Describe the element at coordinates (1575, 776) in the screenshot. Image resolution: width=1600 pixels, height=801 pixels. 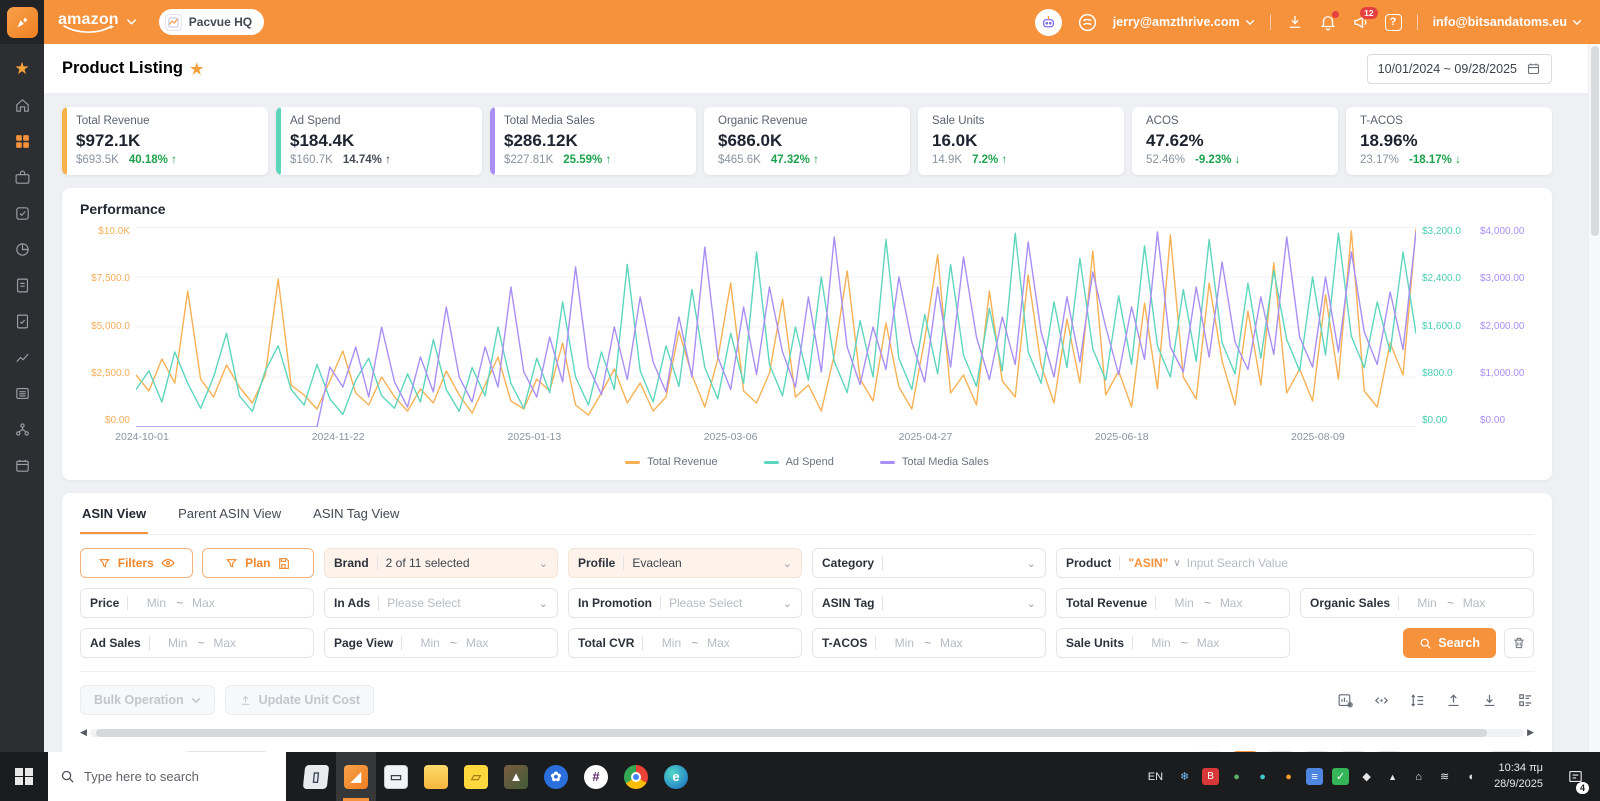
I see `action-center-icon: 4` at that location.